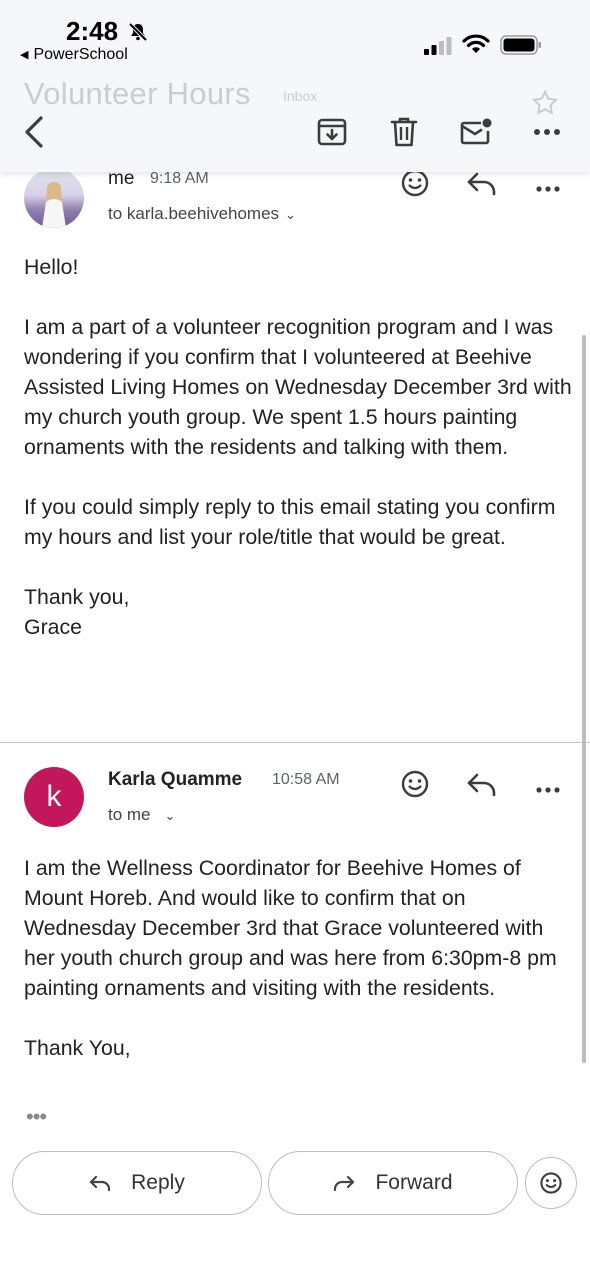 The width and height of the screenshot is (590, 1280). Describe the element at coordinates (36, 1117) in the screenshot. I see `show-trimmed-content-button: •••` at that location.